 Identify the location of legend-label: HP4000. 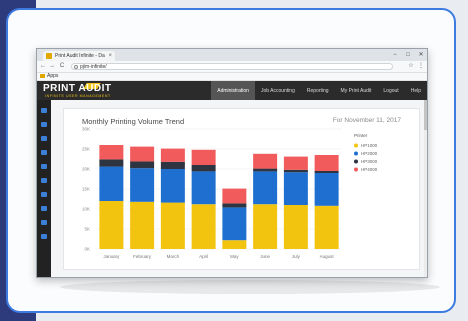
(369, 169).